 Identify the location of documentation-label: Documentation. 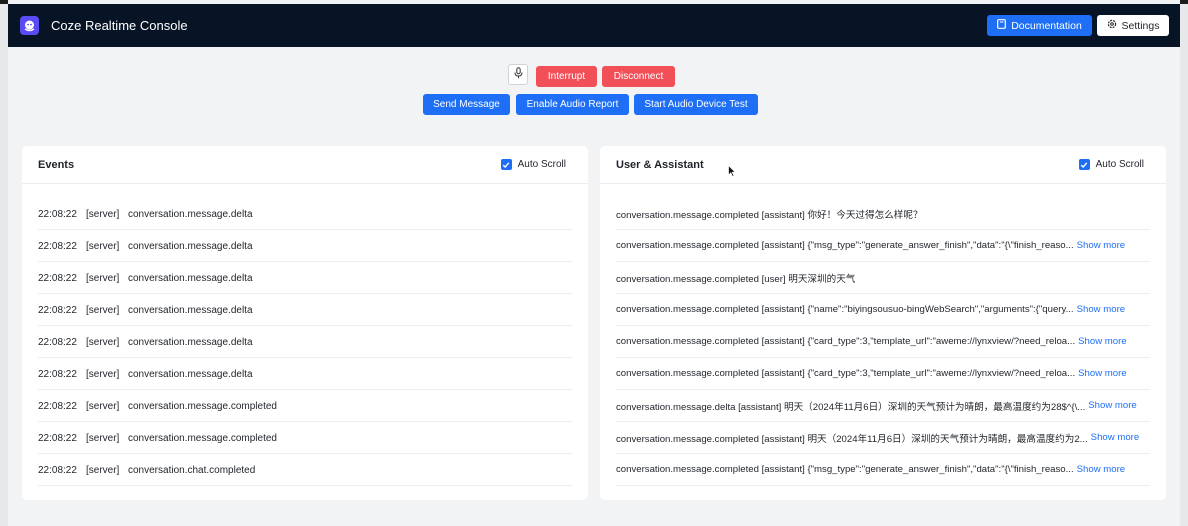
(1046, 25).